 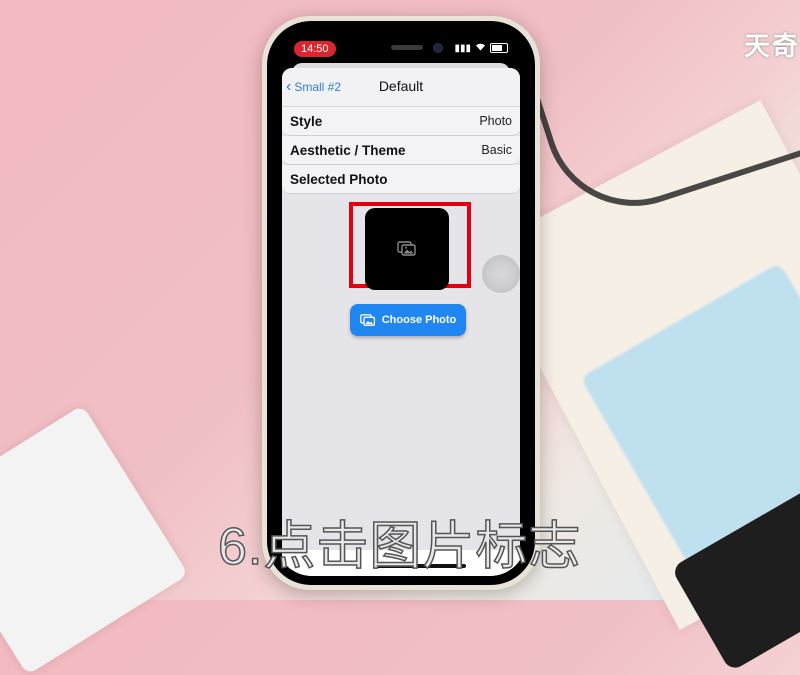 I want to click on status-time: 14:50, so click(x=315, y=49).